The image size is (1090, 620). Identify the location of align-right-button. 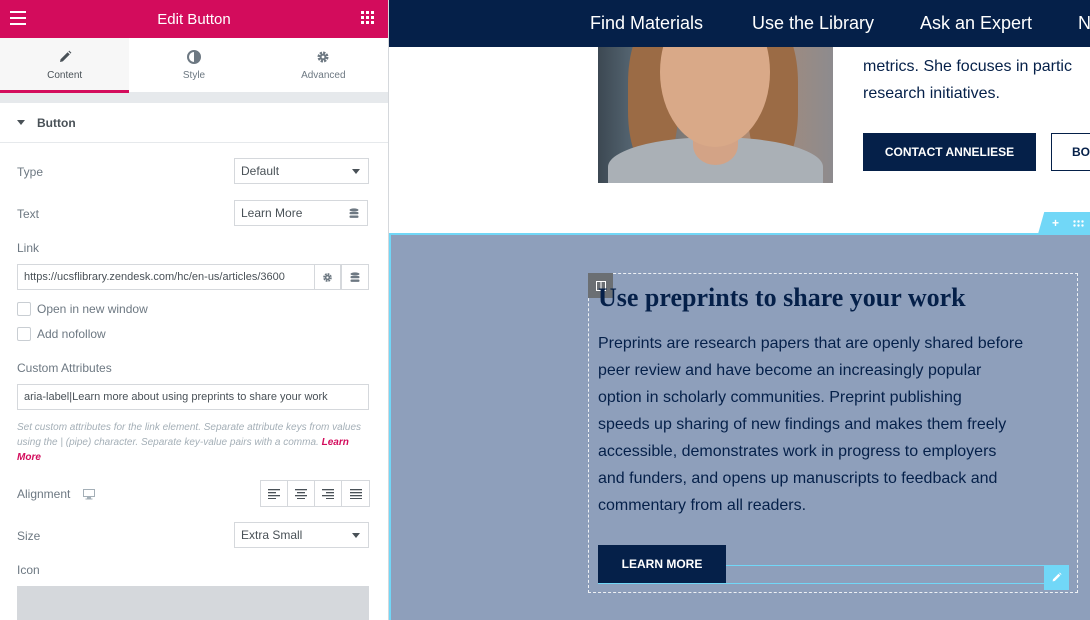
(328, 493).